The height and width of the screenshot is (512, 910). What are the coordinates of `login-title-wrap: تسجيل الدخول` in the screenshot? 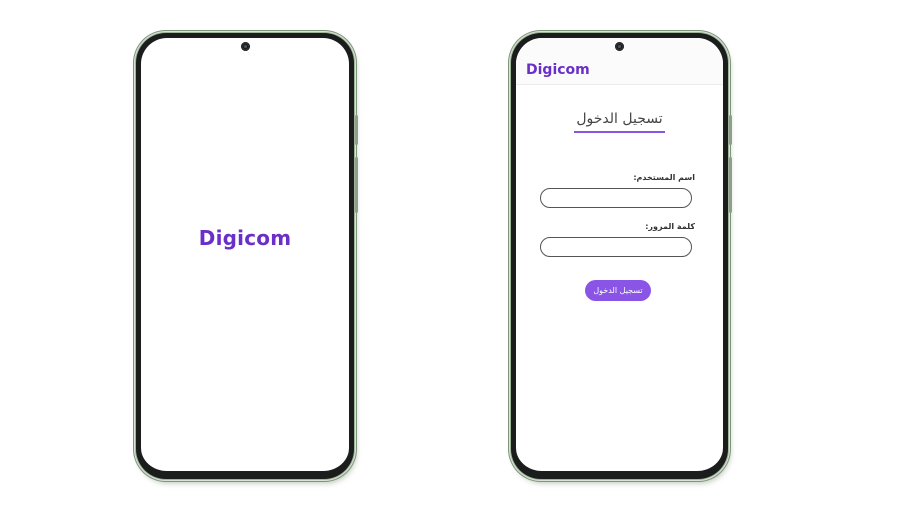 It's located at (619, 120).